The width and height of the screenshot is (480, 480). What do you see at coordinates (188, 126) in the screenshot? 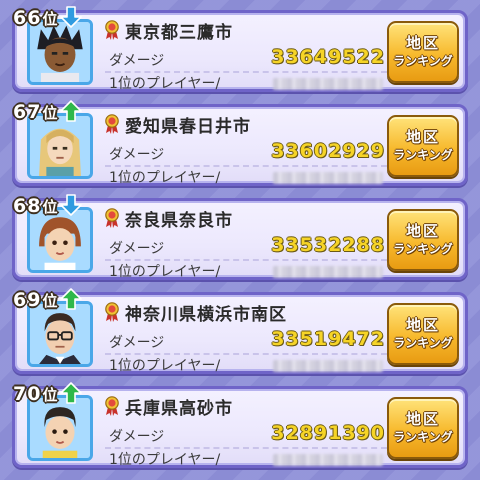
I see `city-name: 愛知県春日井市` at bounding box center [188, 126].